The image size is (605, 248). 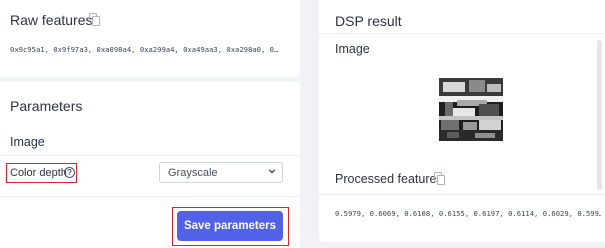 I want to click on image-section-title: Image, so click(x=27, y=142).